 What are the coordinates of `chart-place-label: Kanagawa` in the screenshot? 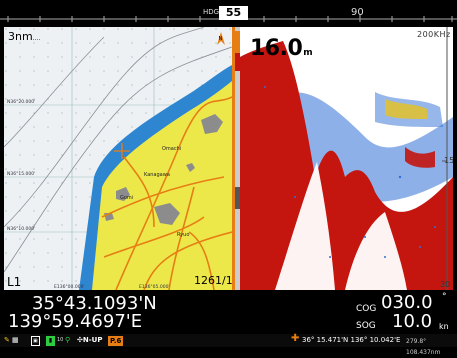 It's located at (157, 175).